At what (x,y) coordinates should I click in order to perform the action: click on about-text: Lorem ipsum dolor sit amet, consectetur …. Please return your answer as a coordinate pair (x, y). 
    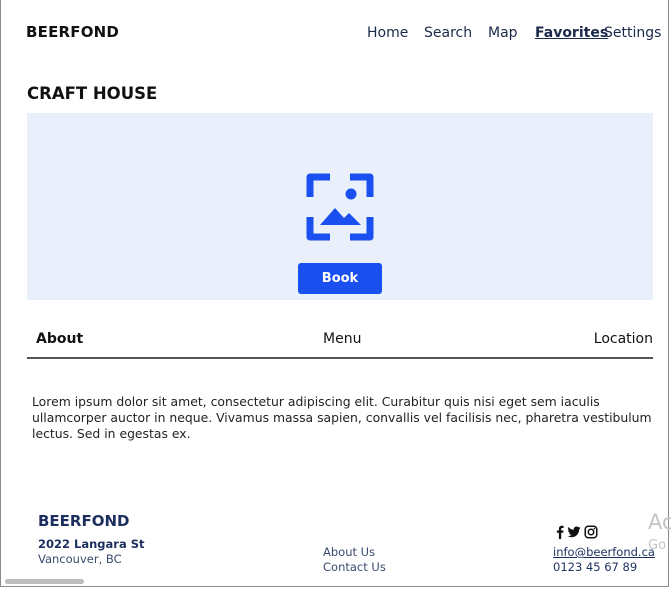
    Looking at the image, I should click on (342, 417).